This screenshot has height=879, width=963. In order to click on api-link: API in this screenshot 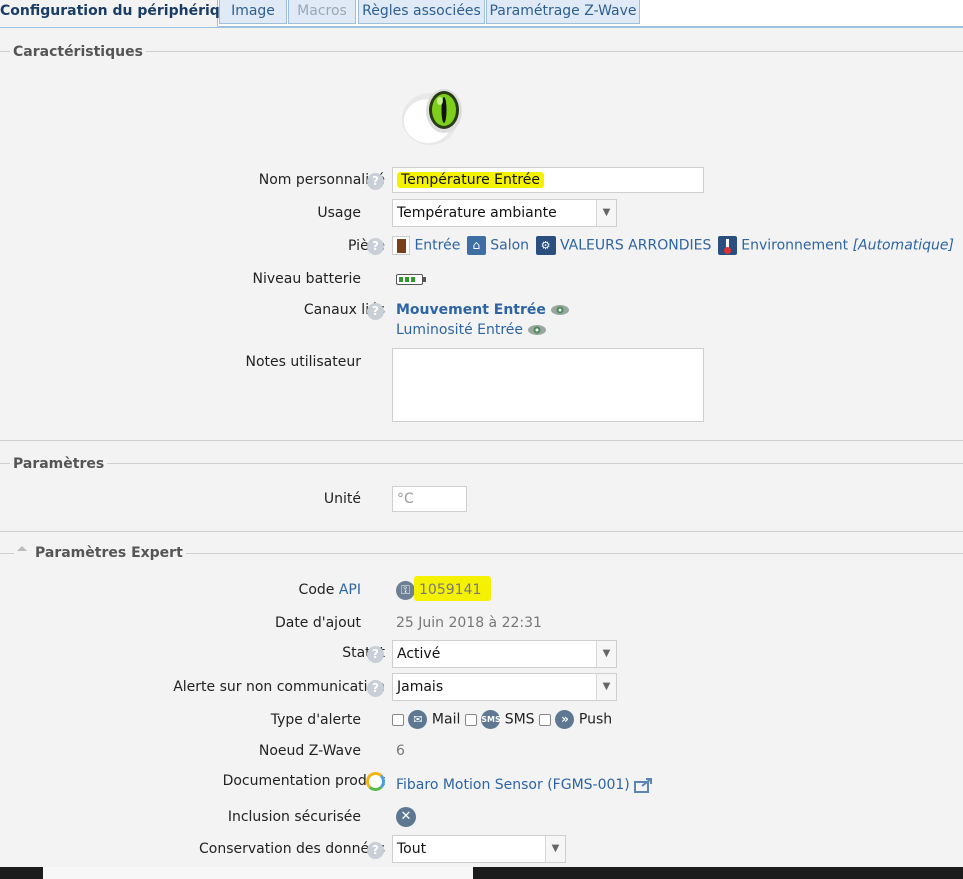, I will do `click(350, 590)`.